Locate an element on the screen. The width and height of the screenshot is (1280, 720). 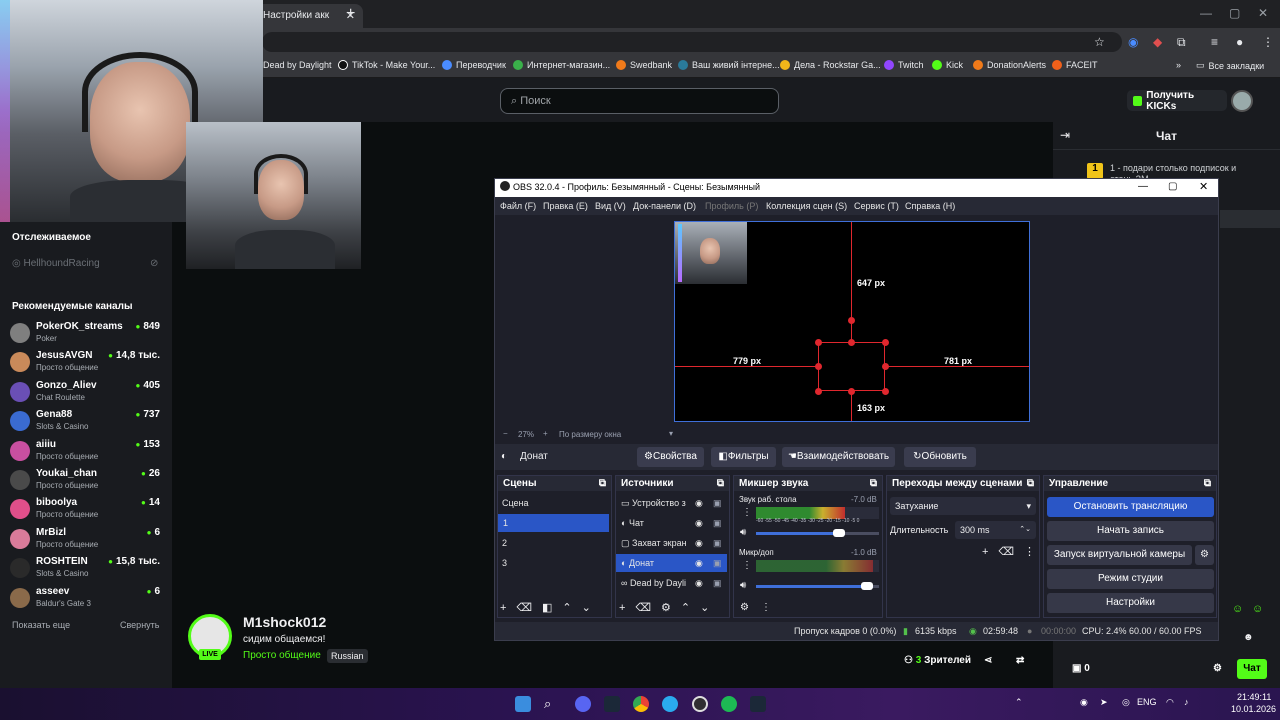
menu-edit: Правка (E) is located at coordinates (565, 206).